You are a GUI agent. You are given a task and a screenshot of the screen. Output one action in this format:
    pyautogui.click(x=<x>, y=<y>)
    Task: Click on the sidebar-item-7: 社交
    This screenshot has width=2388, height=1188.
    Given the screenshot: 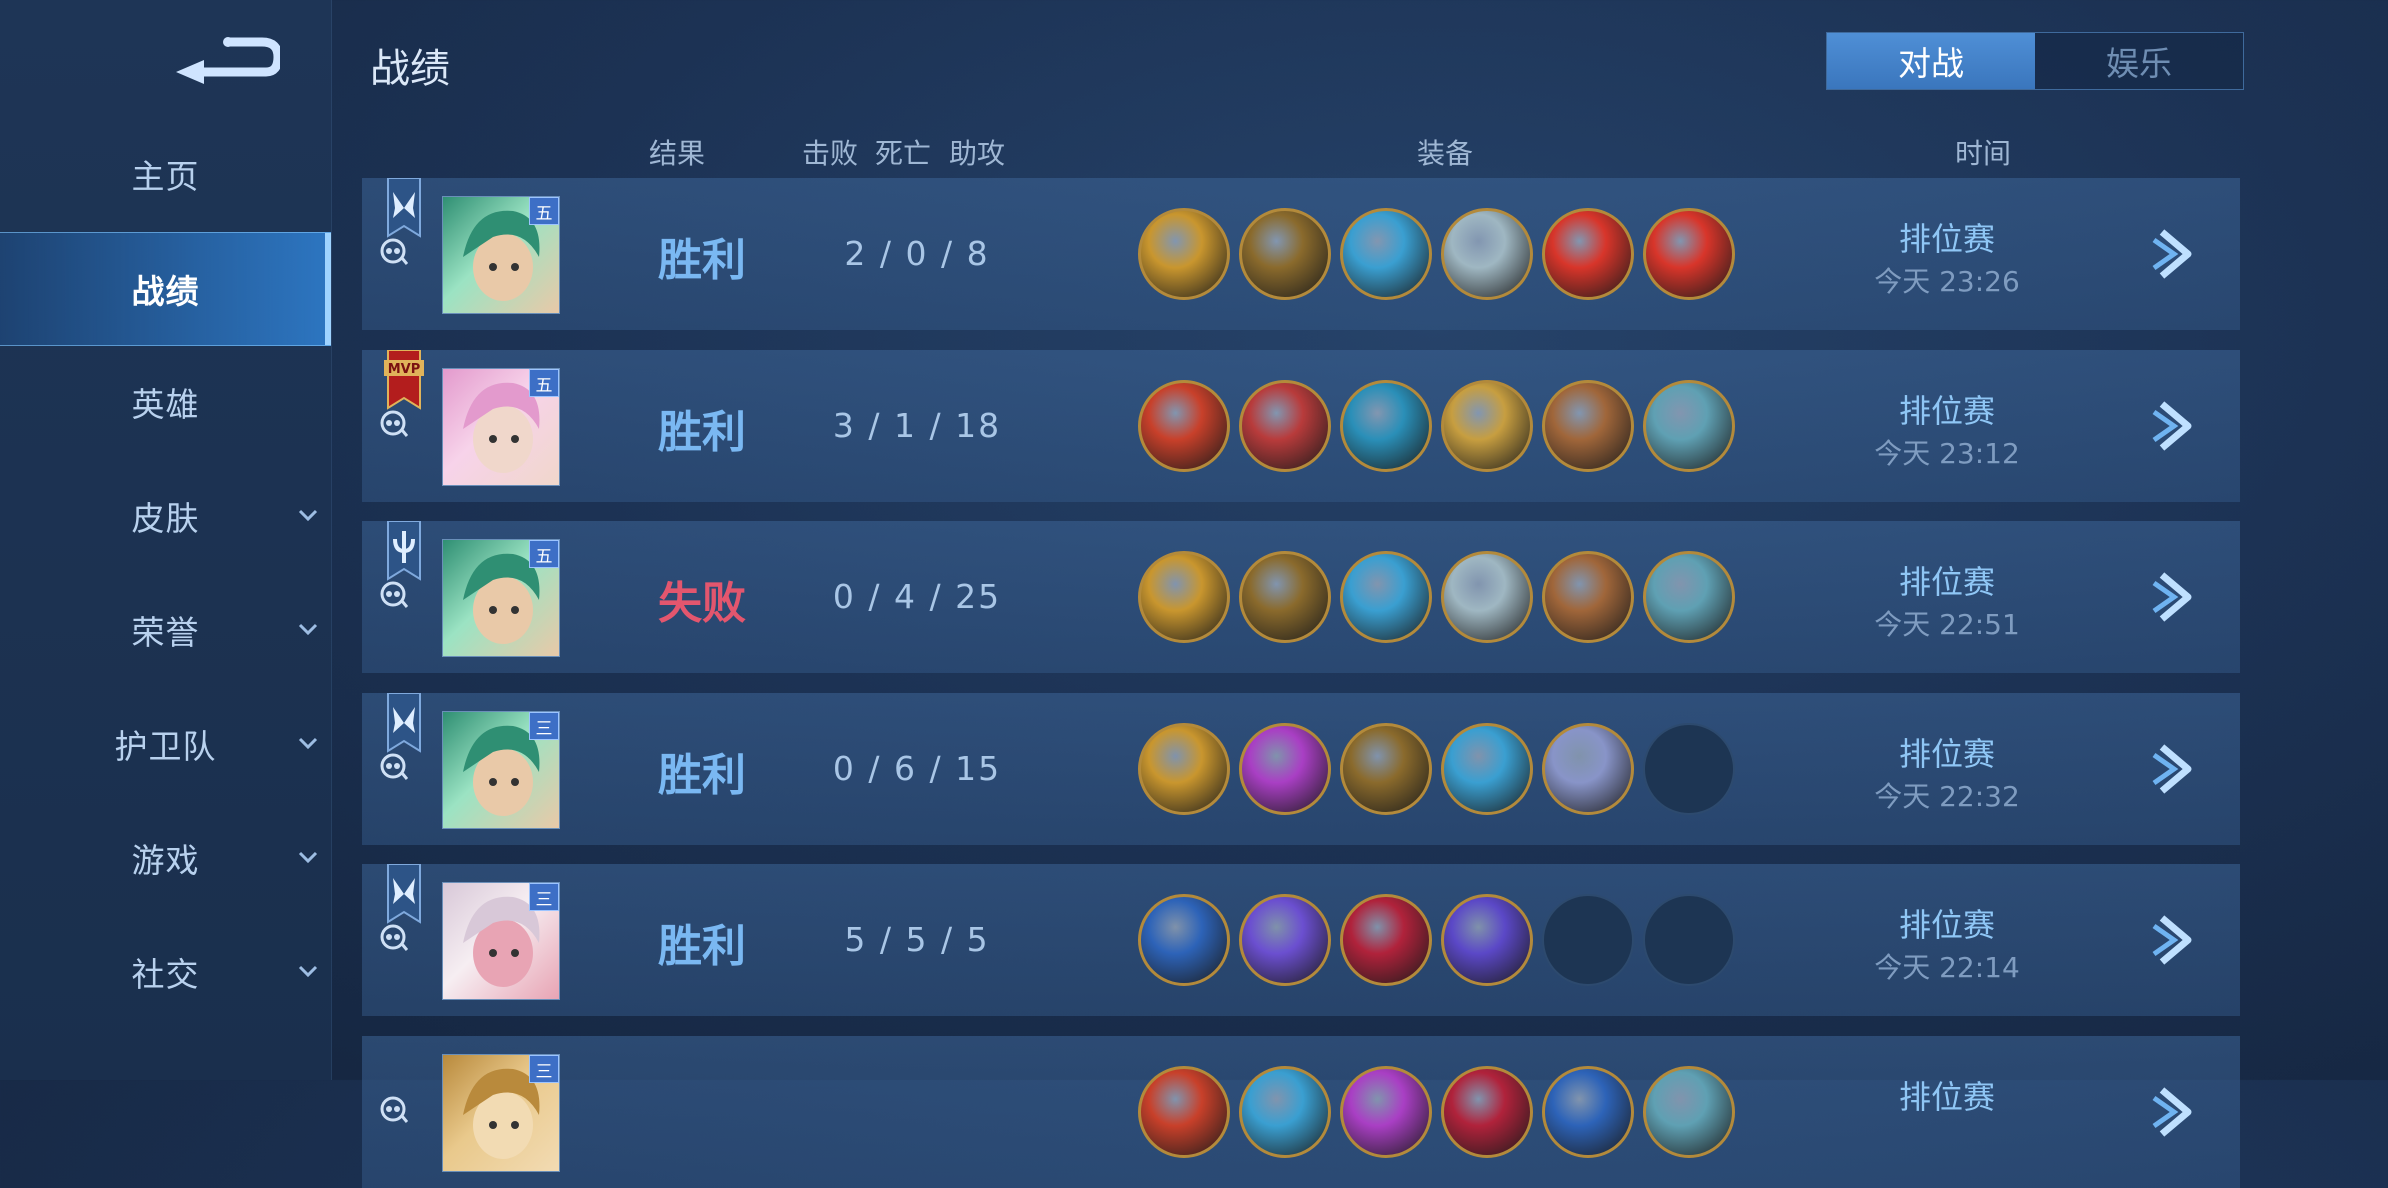 What is the action you would take?
    pyautogui.click(x=165, y=972)
    